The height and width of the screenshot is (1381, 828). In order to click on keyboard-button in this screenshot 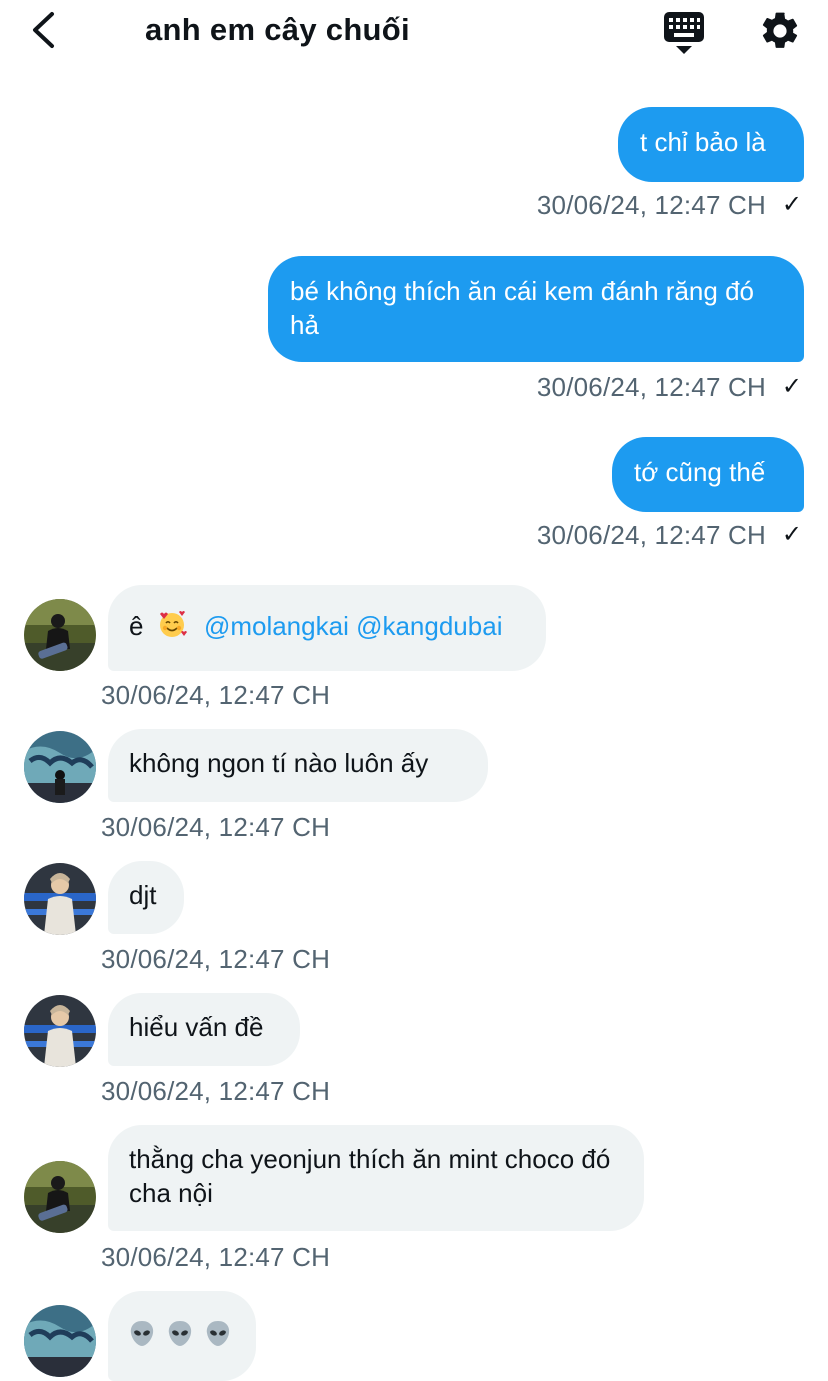, I will do `click(684, 32)`.